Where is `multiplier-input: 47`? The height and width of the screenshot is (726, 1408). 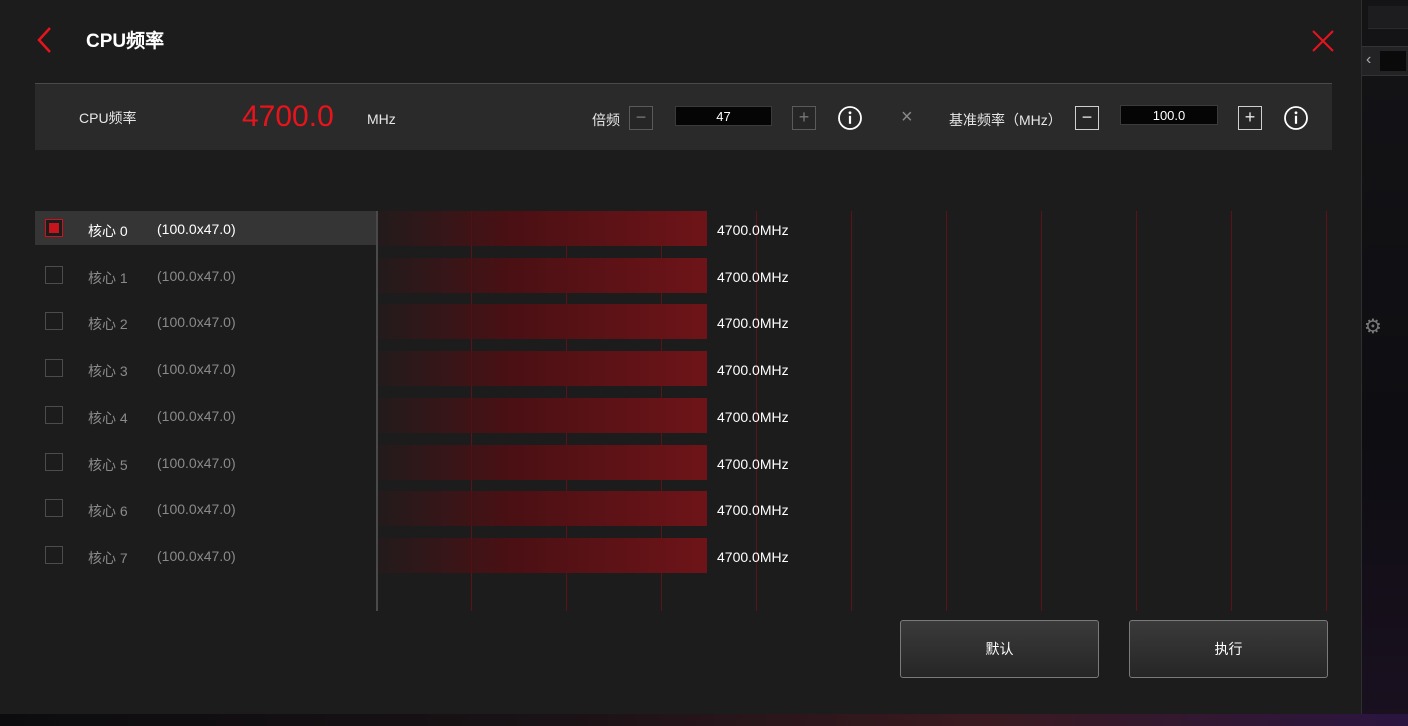 multiplier-input: 47 is located at coordinates (723, 116).